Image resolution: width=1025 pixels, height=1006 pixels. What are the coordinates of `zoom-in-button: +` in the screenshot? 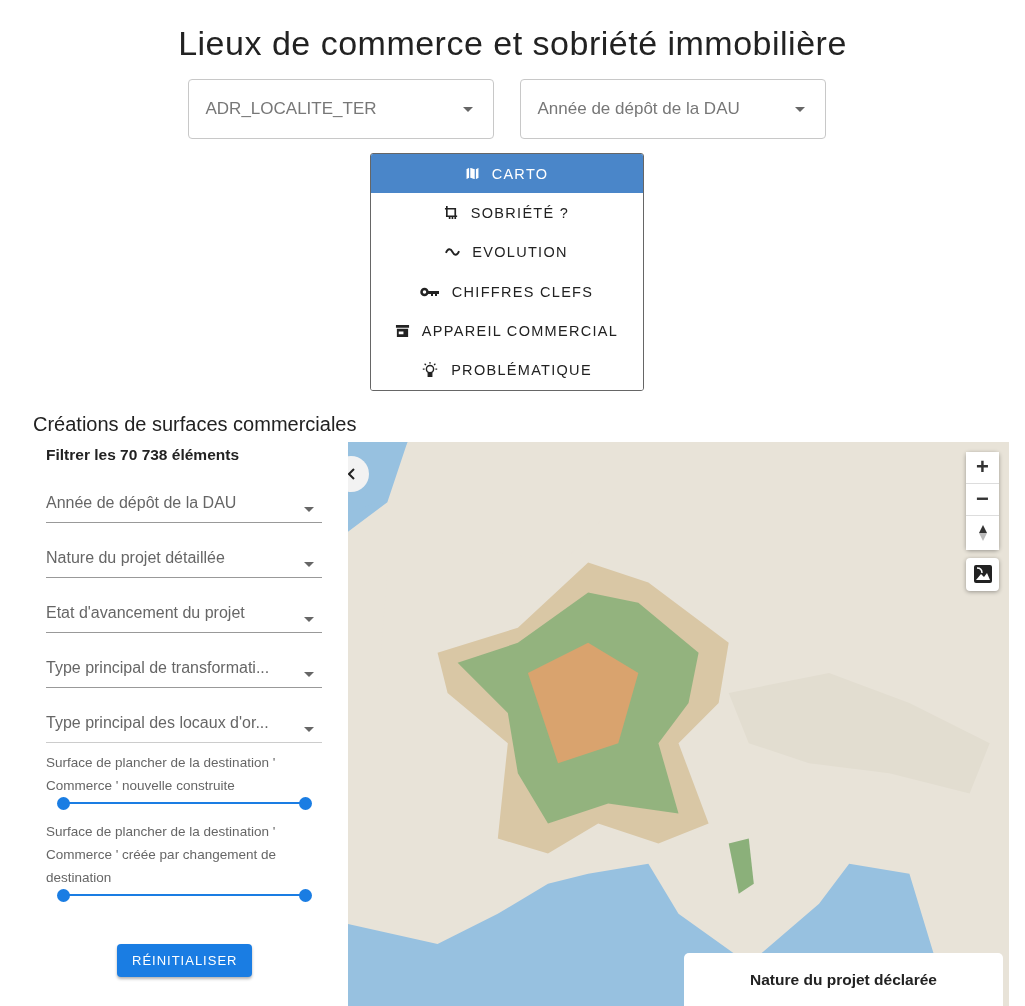 It's located at (982, 467).